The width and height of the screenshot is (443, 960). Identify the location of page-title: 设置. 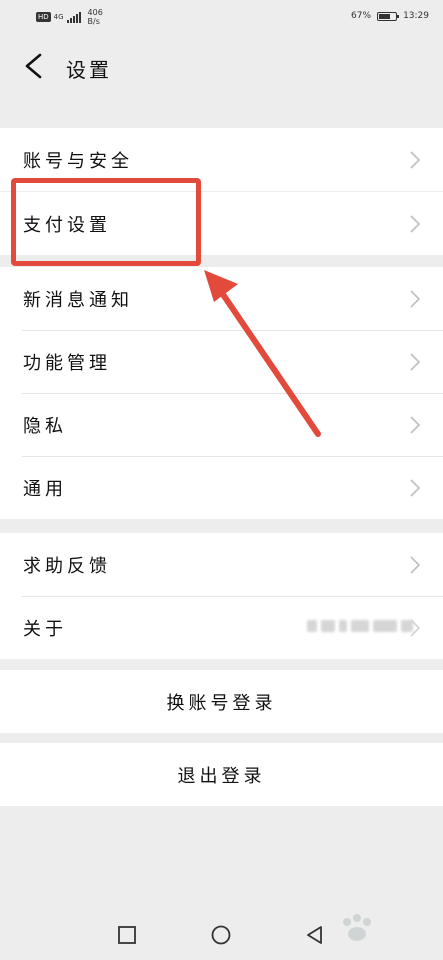
(89, 70).